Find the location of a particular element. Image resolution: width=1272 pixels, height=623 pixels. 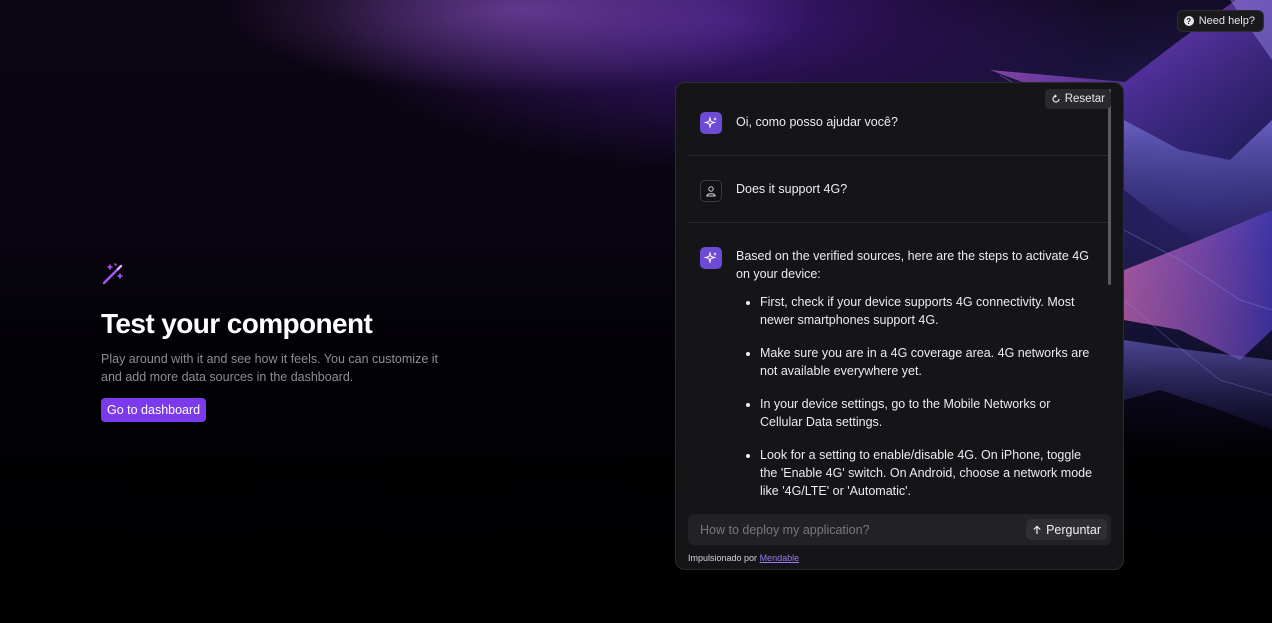

question-input is located at coordinates (853, 529).